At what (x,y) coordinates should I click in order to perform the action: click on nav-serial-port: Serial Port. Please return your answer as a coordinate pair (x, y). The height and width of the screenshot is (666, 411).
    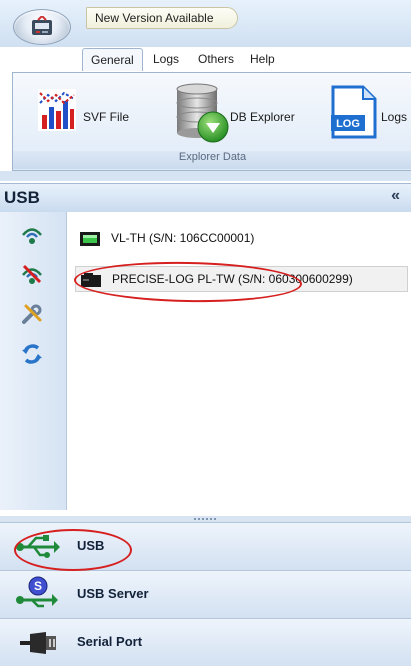
    Looking at the image, I should click on (205, 642).